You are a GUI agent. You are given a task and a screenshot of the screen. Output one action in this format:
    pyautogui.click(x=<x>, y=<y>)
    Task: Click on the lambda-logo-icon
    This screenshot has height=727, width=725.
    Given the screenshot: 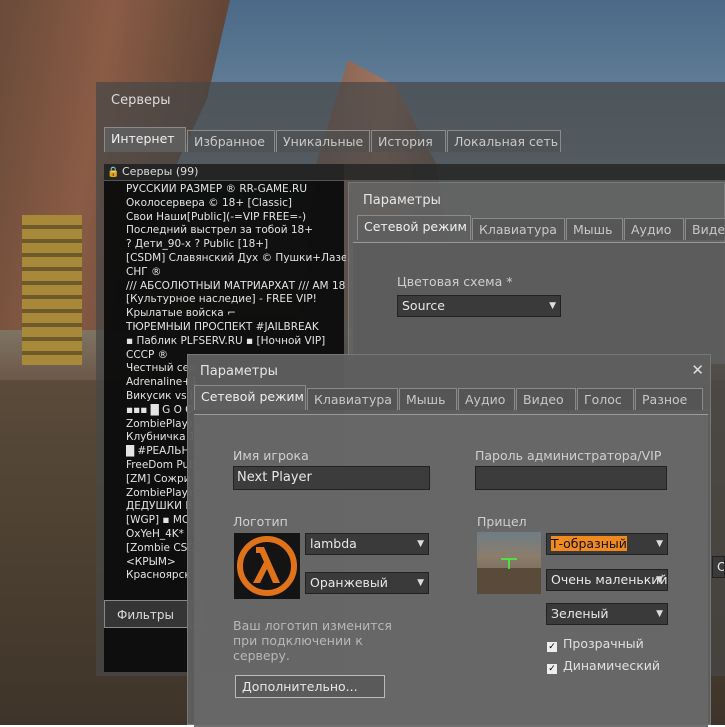 What is the action you would take?
    pyautogui.click(x=267, y=566)
    